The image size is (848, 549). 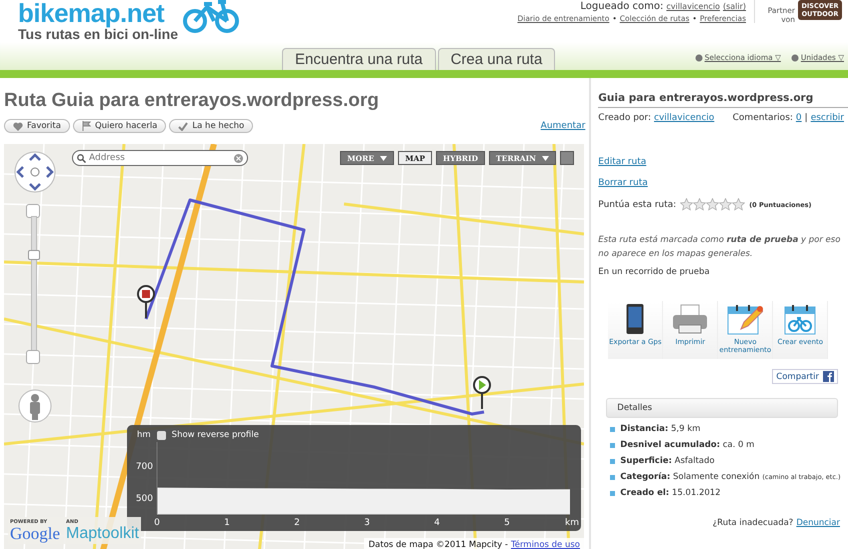 I want to click on fullscreen-button, so click(x=567, y=158).